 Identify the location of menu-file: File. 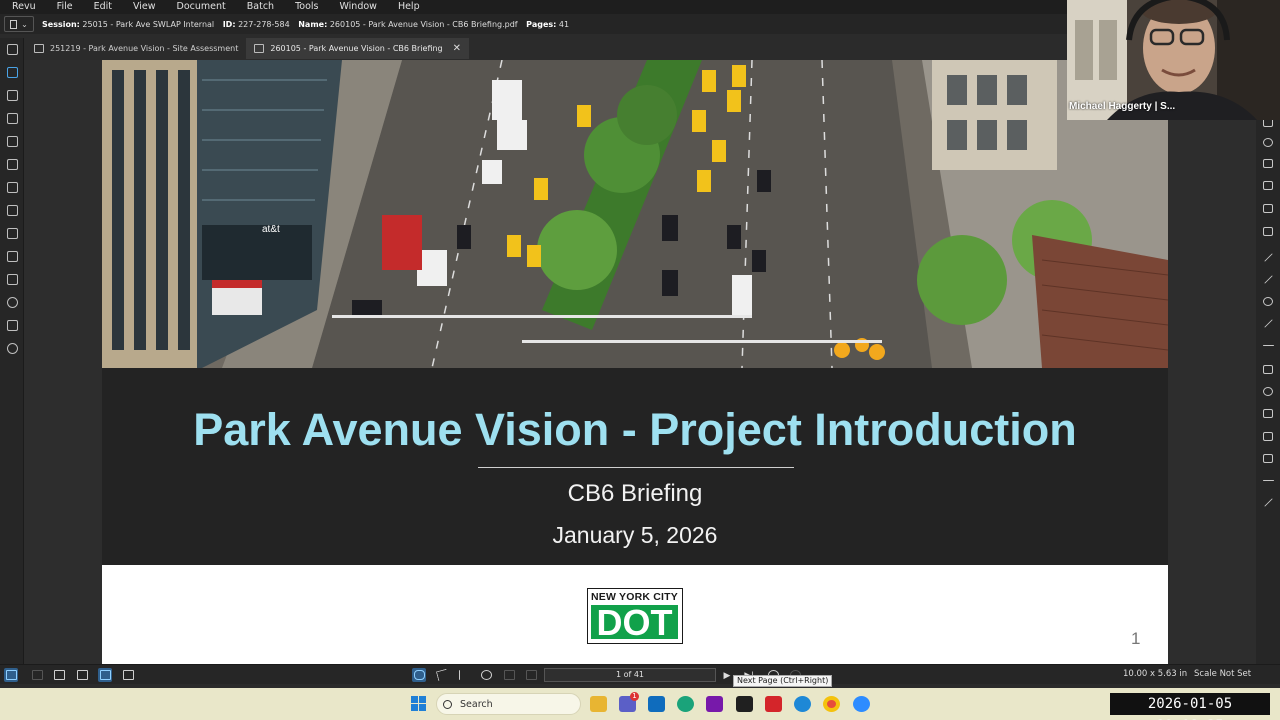
(65, 7).